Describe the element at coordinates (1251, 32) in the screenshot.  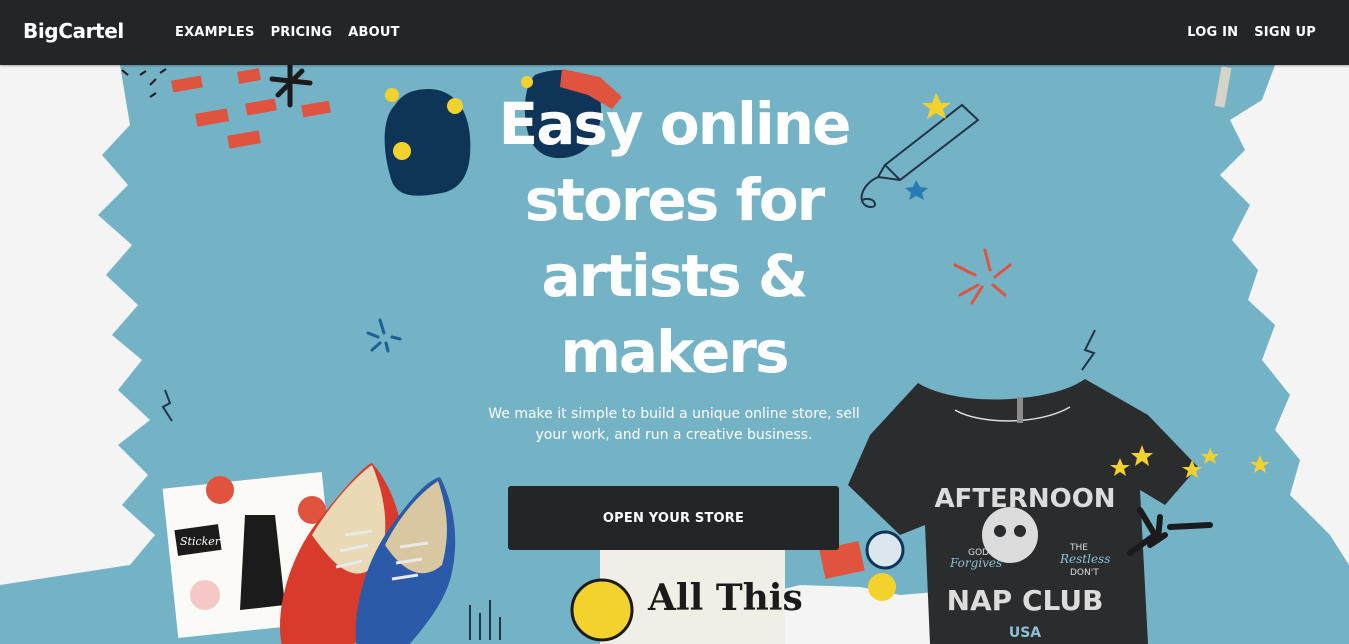
I see `account-nav: LOG IN SIGN UP` at that location.